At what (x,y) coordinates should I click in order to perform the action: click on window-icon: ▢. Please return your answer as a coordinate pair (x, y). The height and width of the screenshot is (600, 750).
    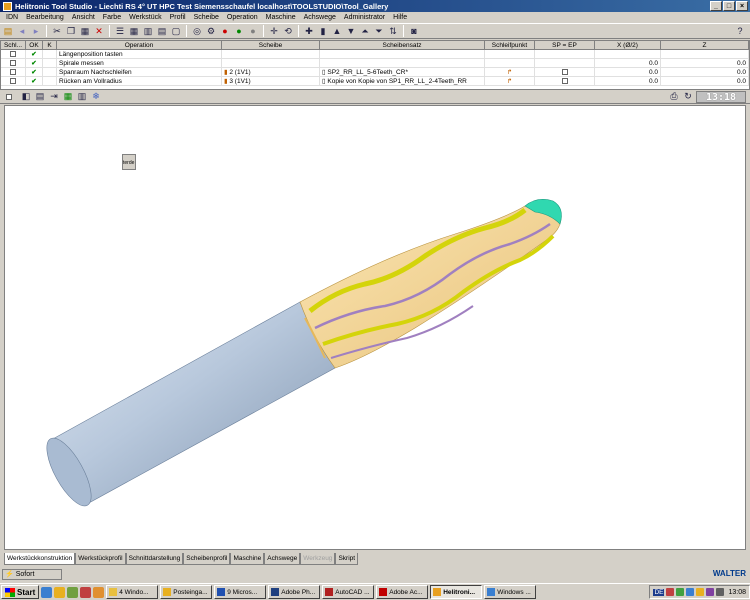
    Looking at the image, I should click on (176, 31).